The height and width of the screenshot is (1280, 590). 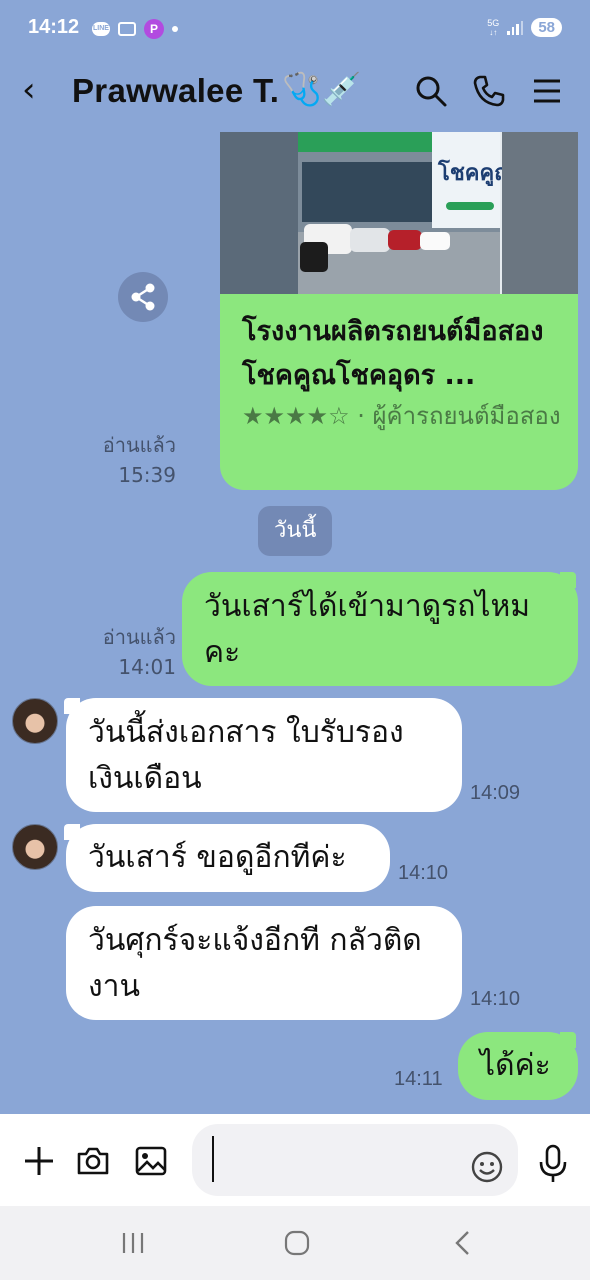 I want to click on camera-icon, so click(x=93, y=1161).